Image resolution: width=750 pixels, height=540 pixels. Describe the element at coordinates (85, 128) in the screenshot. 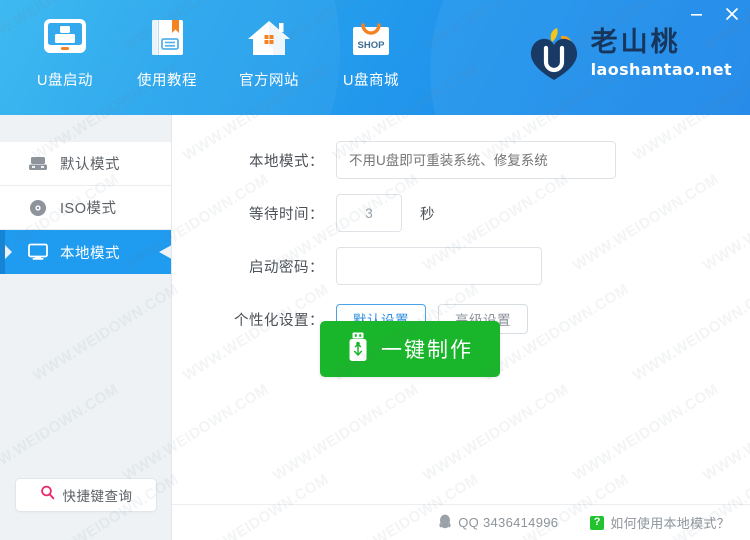

I see `sidebar-top-spacer` at that location.